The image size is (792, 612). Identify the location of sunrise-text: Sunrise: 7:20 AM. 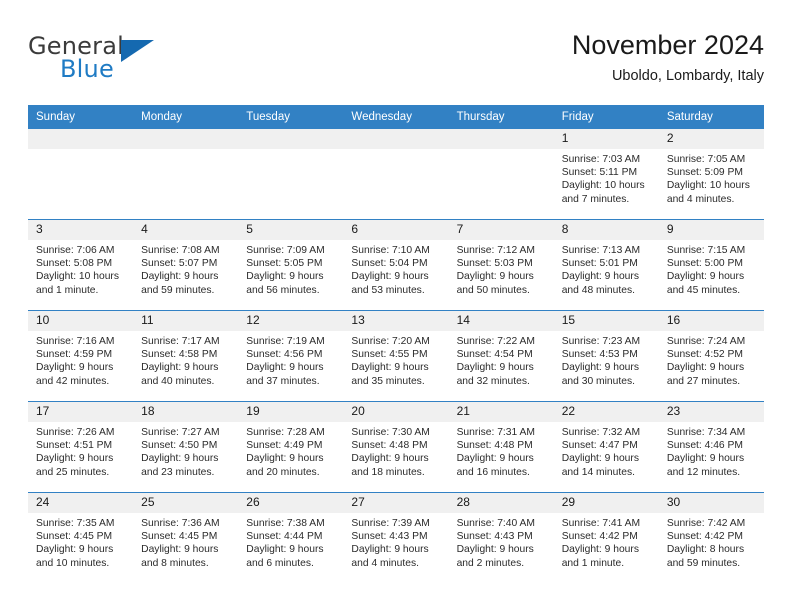
(390, 341).